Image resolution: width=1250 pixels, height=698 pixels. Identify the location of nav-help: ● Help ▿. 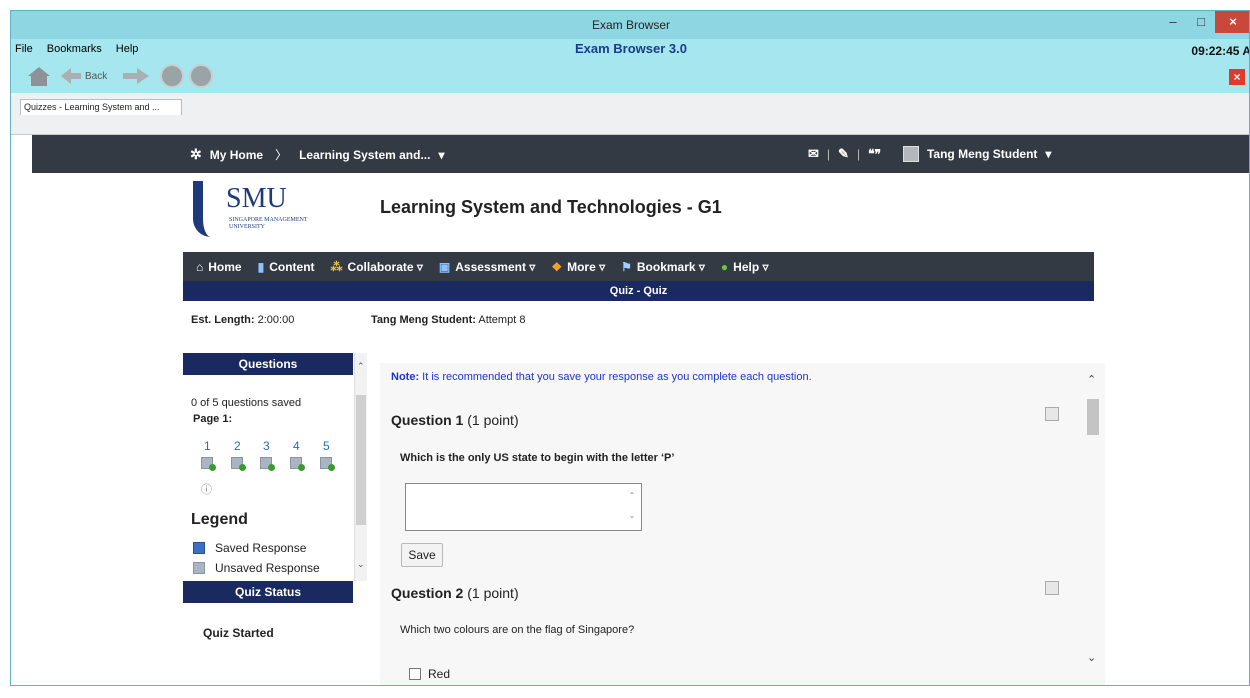
(745, 267).